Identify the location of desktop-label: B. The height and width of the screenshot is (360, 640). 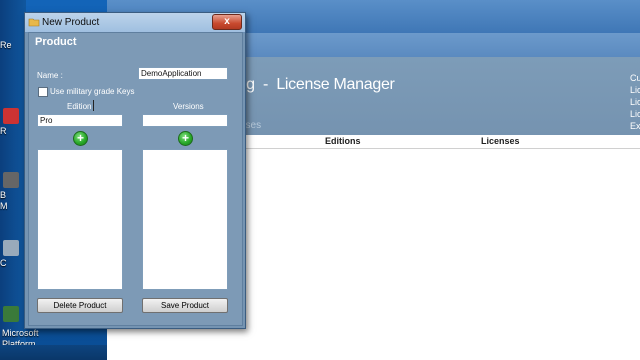
(3, 195).